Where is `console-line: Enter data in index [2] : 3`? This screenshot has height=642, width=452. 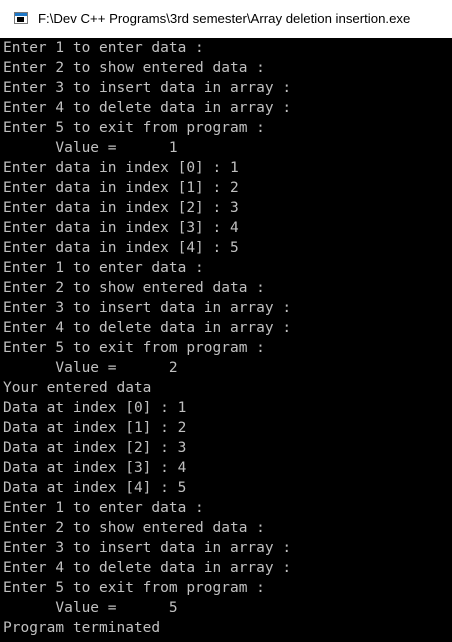 console-line: Enter data in index [2] : 3 is located at coordinates (121, 208).